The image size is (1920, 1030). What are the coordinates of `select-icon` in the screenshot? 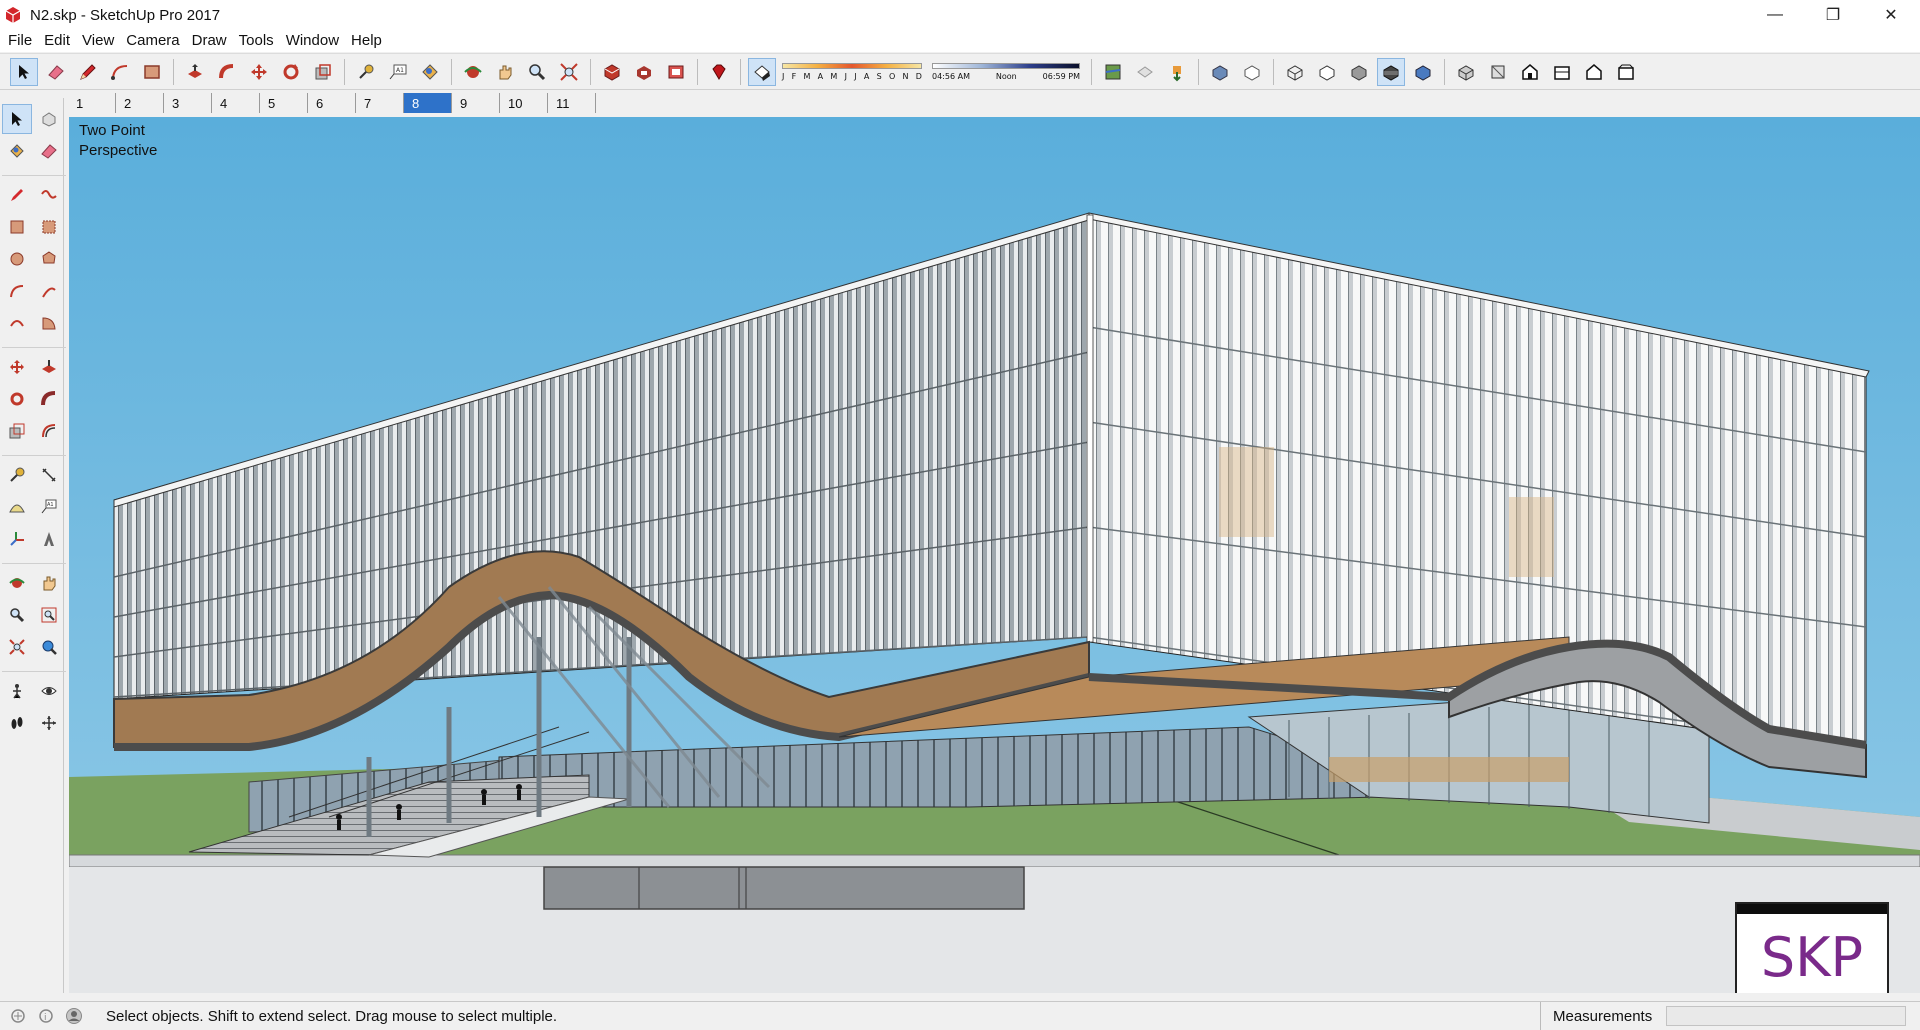 It's located at (24, 71).